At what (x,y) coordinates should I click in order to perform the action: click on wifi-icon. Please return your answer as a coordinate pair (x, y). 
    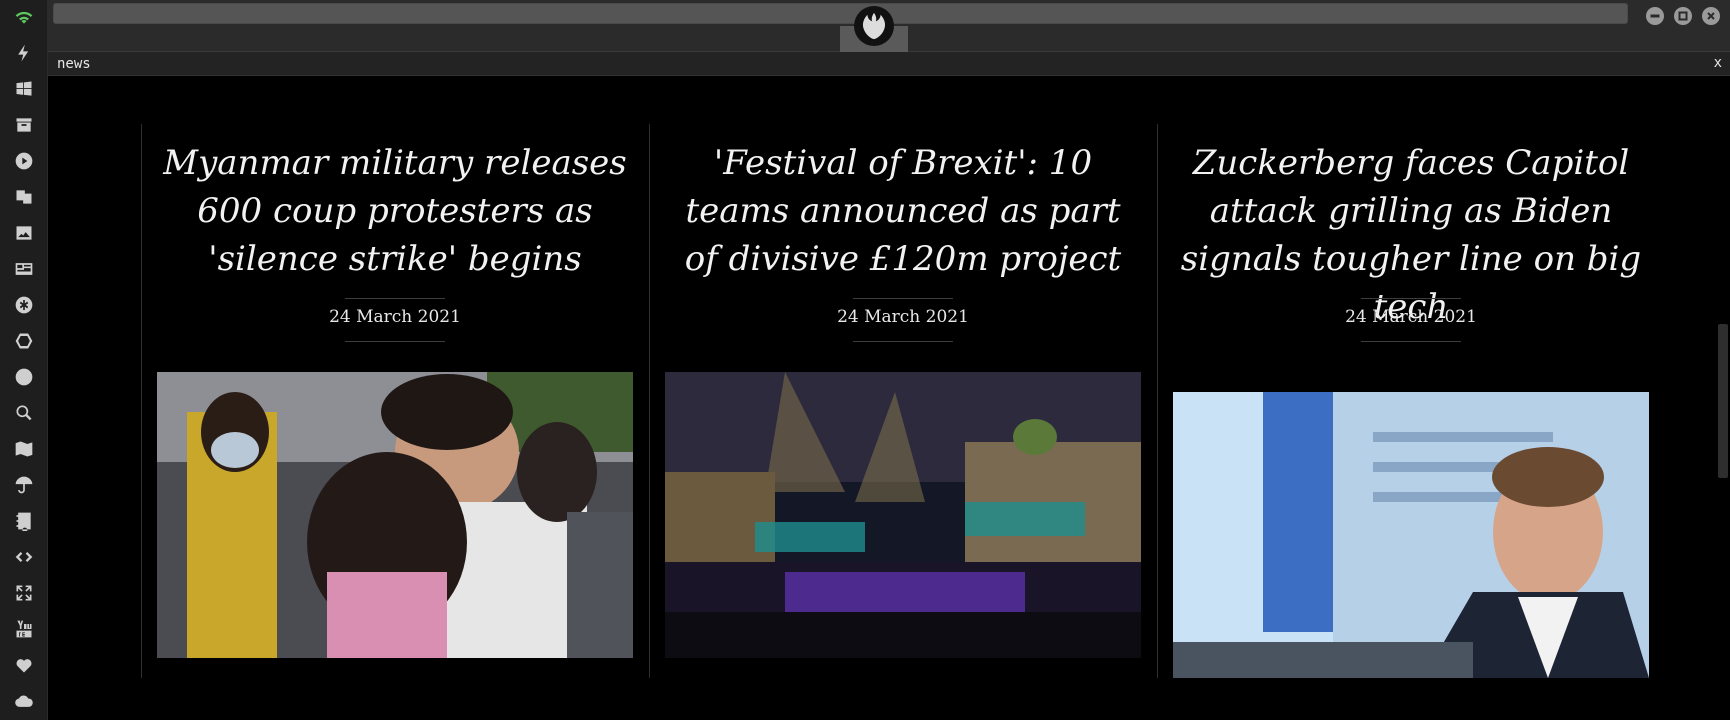
    Looking at the image, I should click on (24, 17).